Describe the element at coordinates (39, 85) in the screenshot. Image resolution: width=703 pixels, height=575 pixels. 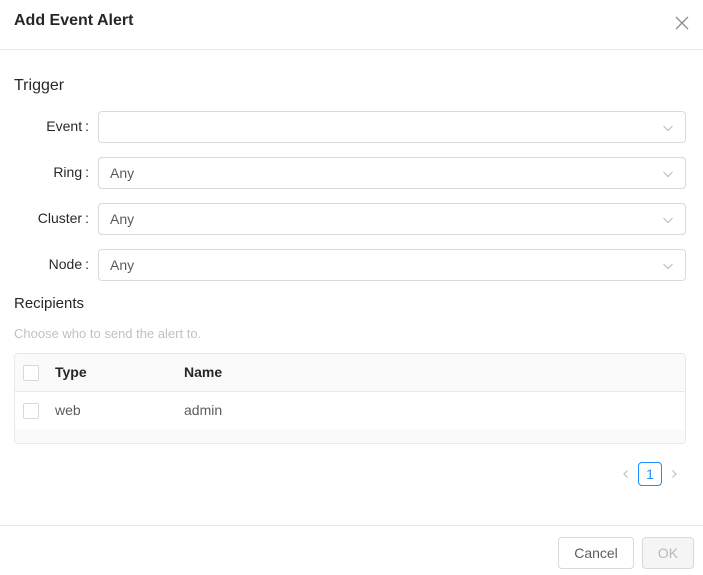
I see `trigger-section-title: Trigger` at that location.